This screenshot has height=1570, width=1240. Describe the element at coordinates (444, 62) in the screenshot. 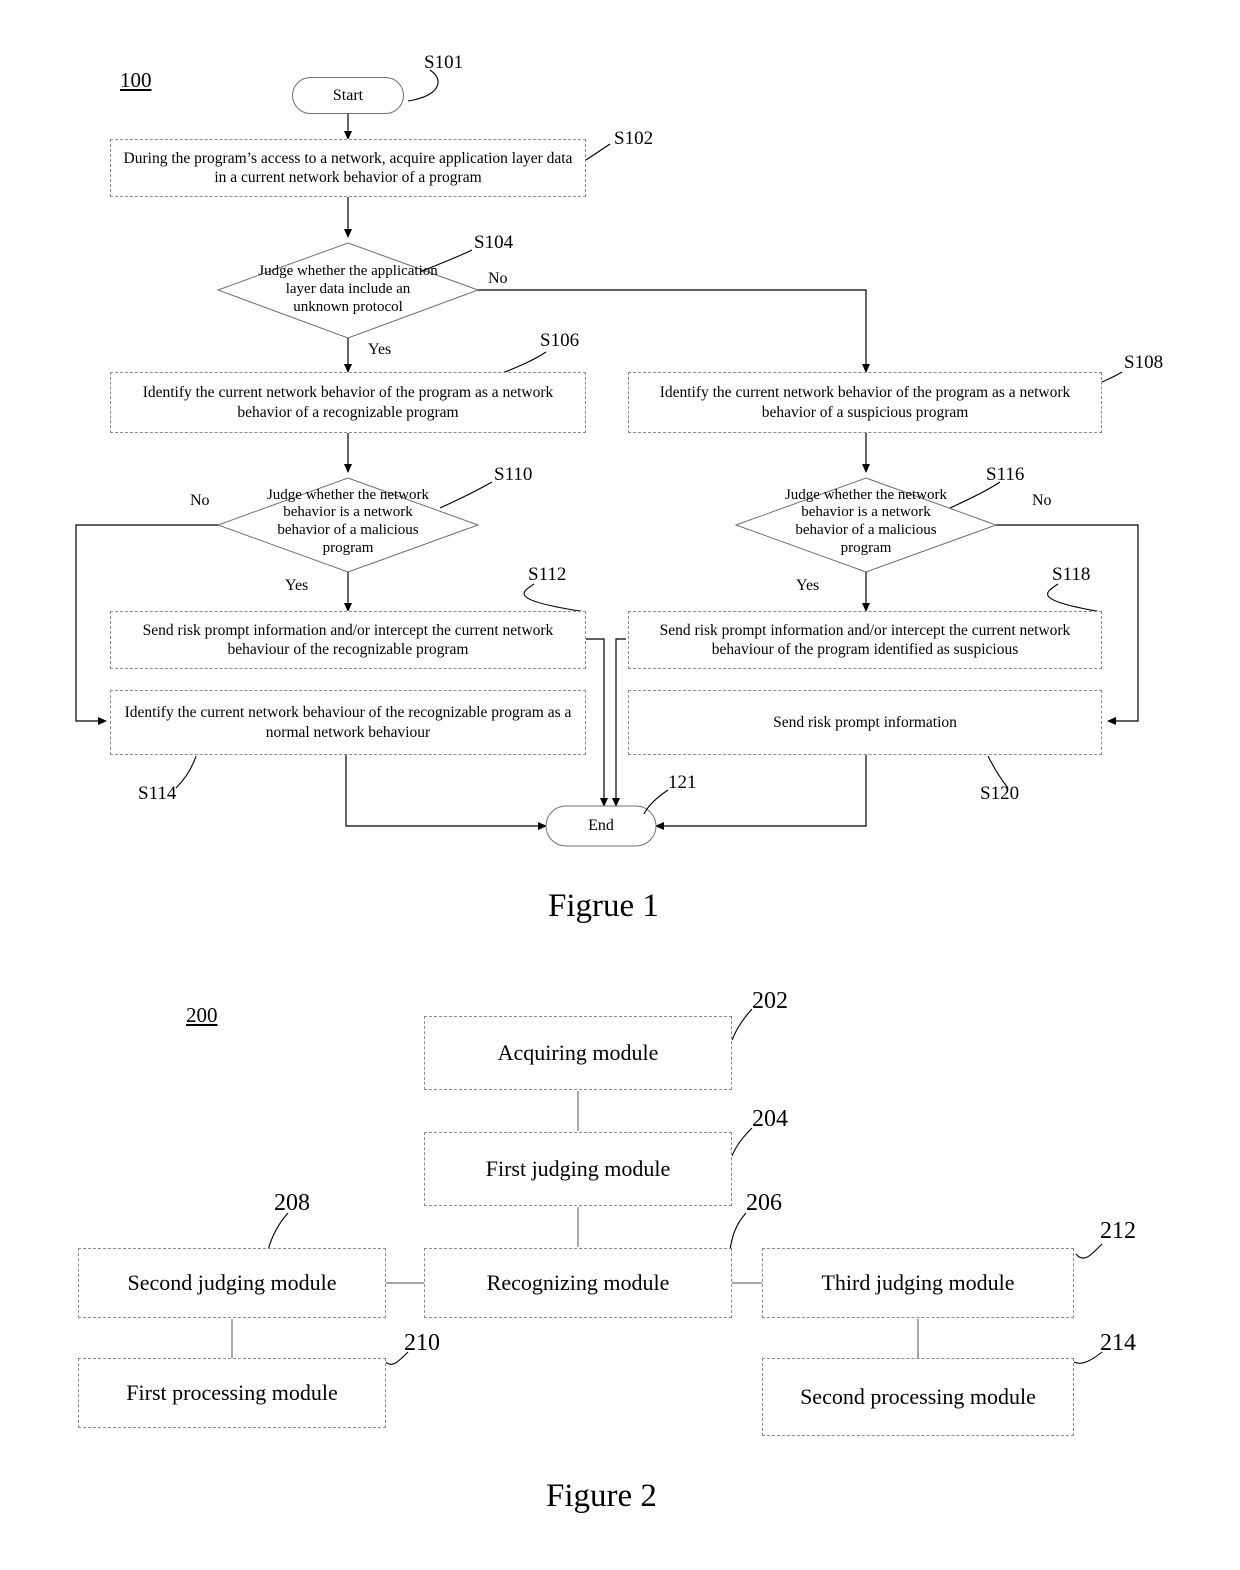

I see `ref-s101: S101` at that location.